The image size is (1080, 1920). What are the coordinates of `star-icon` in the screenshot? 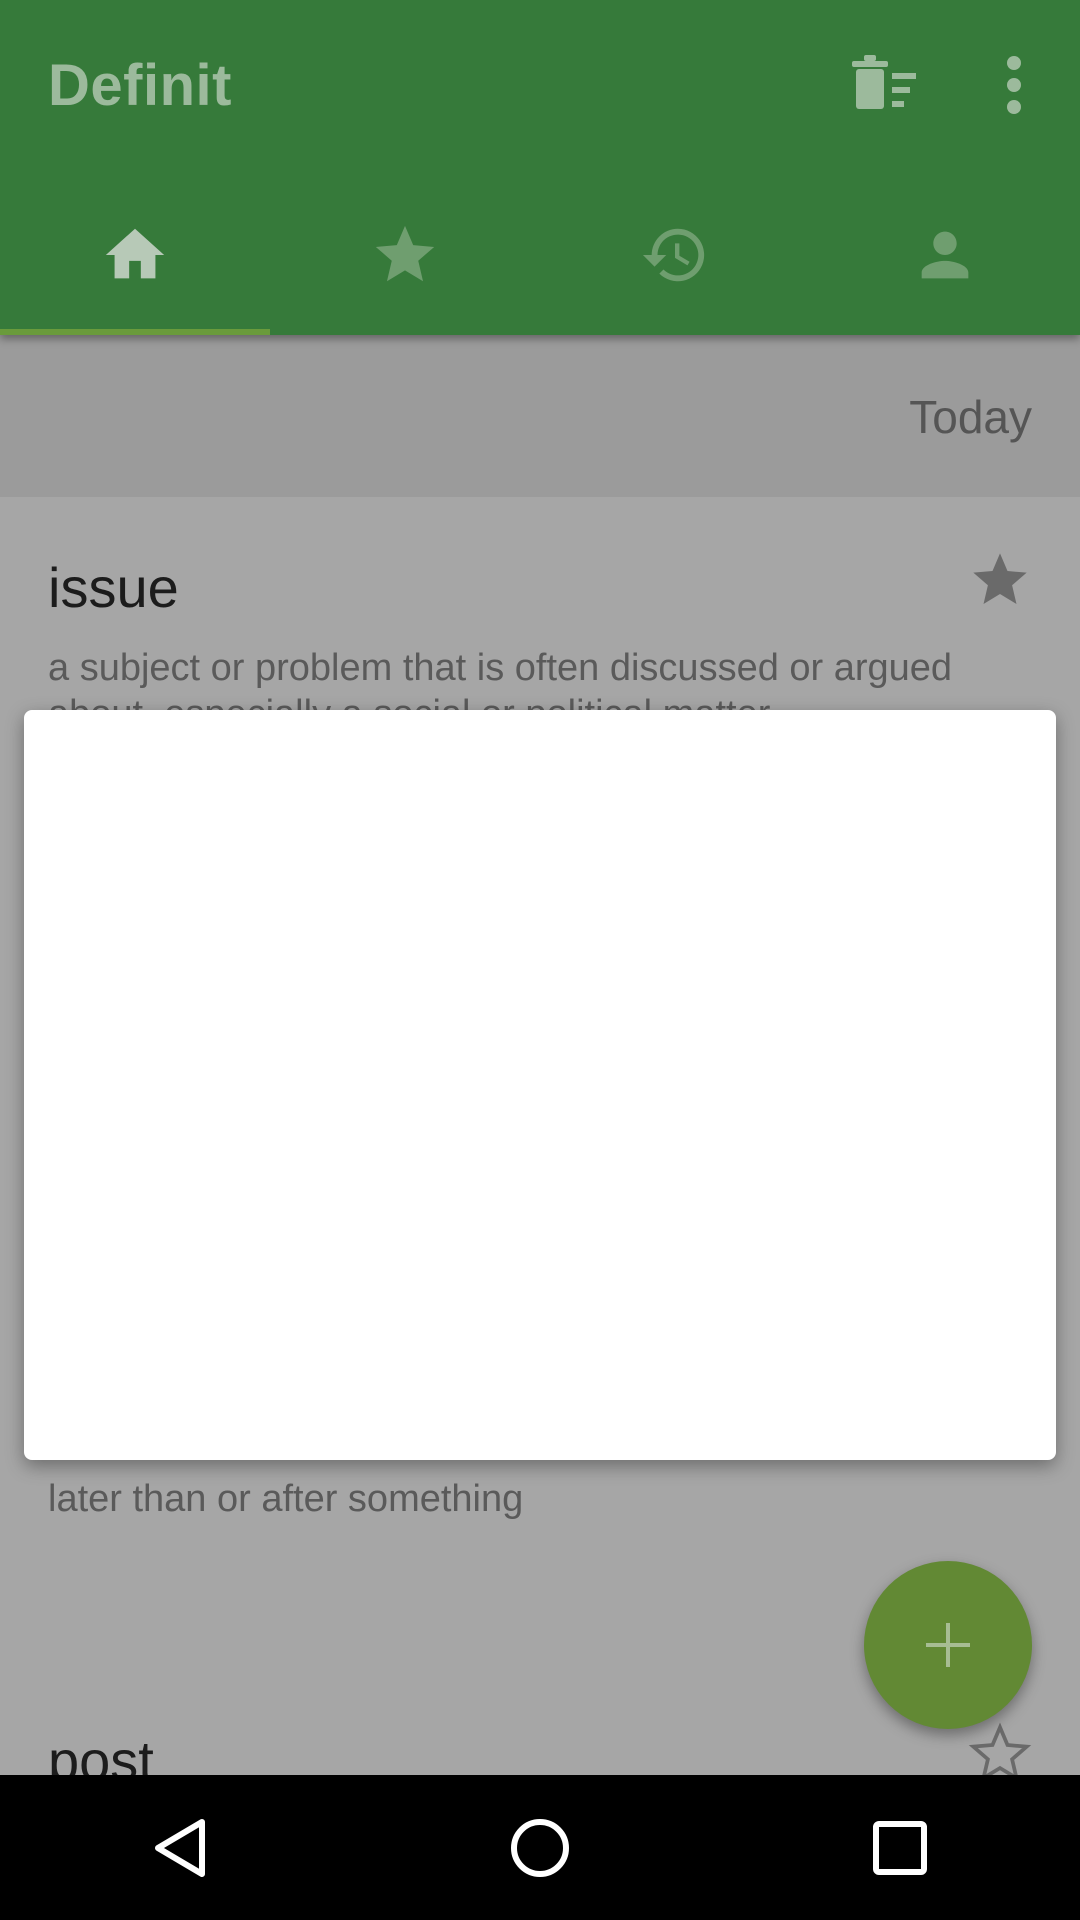 It's located at (405, 253).